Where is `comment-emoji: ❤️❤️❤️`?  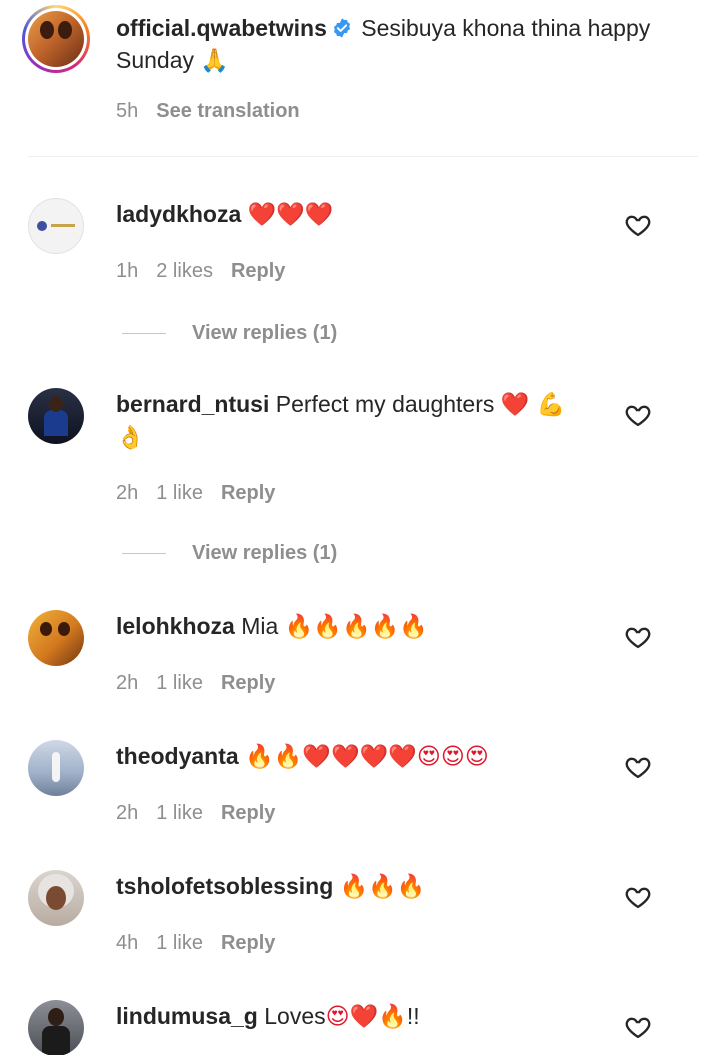 comment-emoji: ❤️❤️❤️ is located at coordinates (290, 215).